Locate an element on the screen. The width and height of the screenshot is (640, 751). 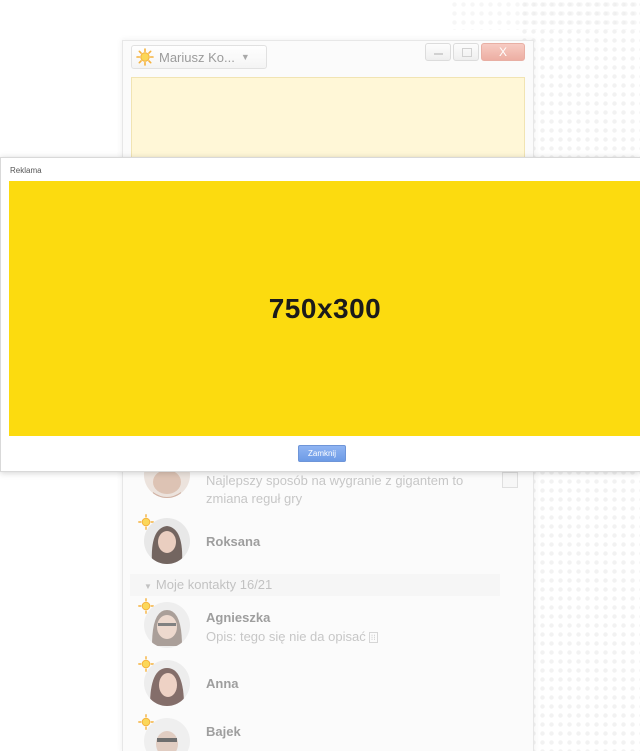
contact-name: Bajek is located at coordinates (223, 731).